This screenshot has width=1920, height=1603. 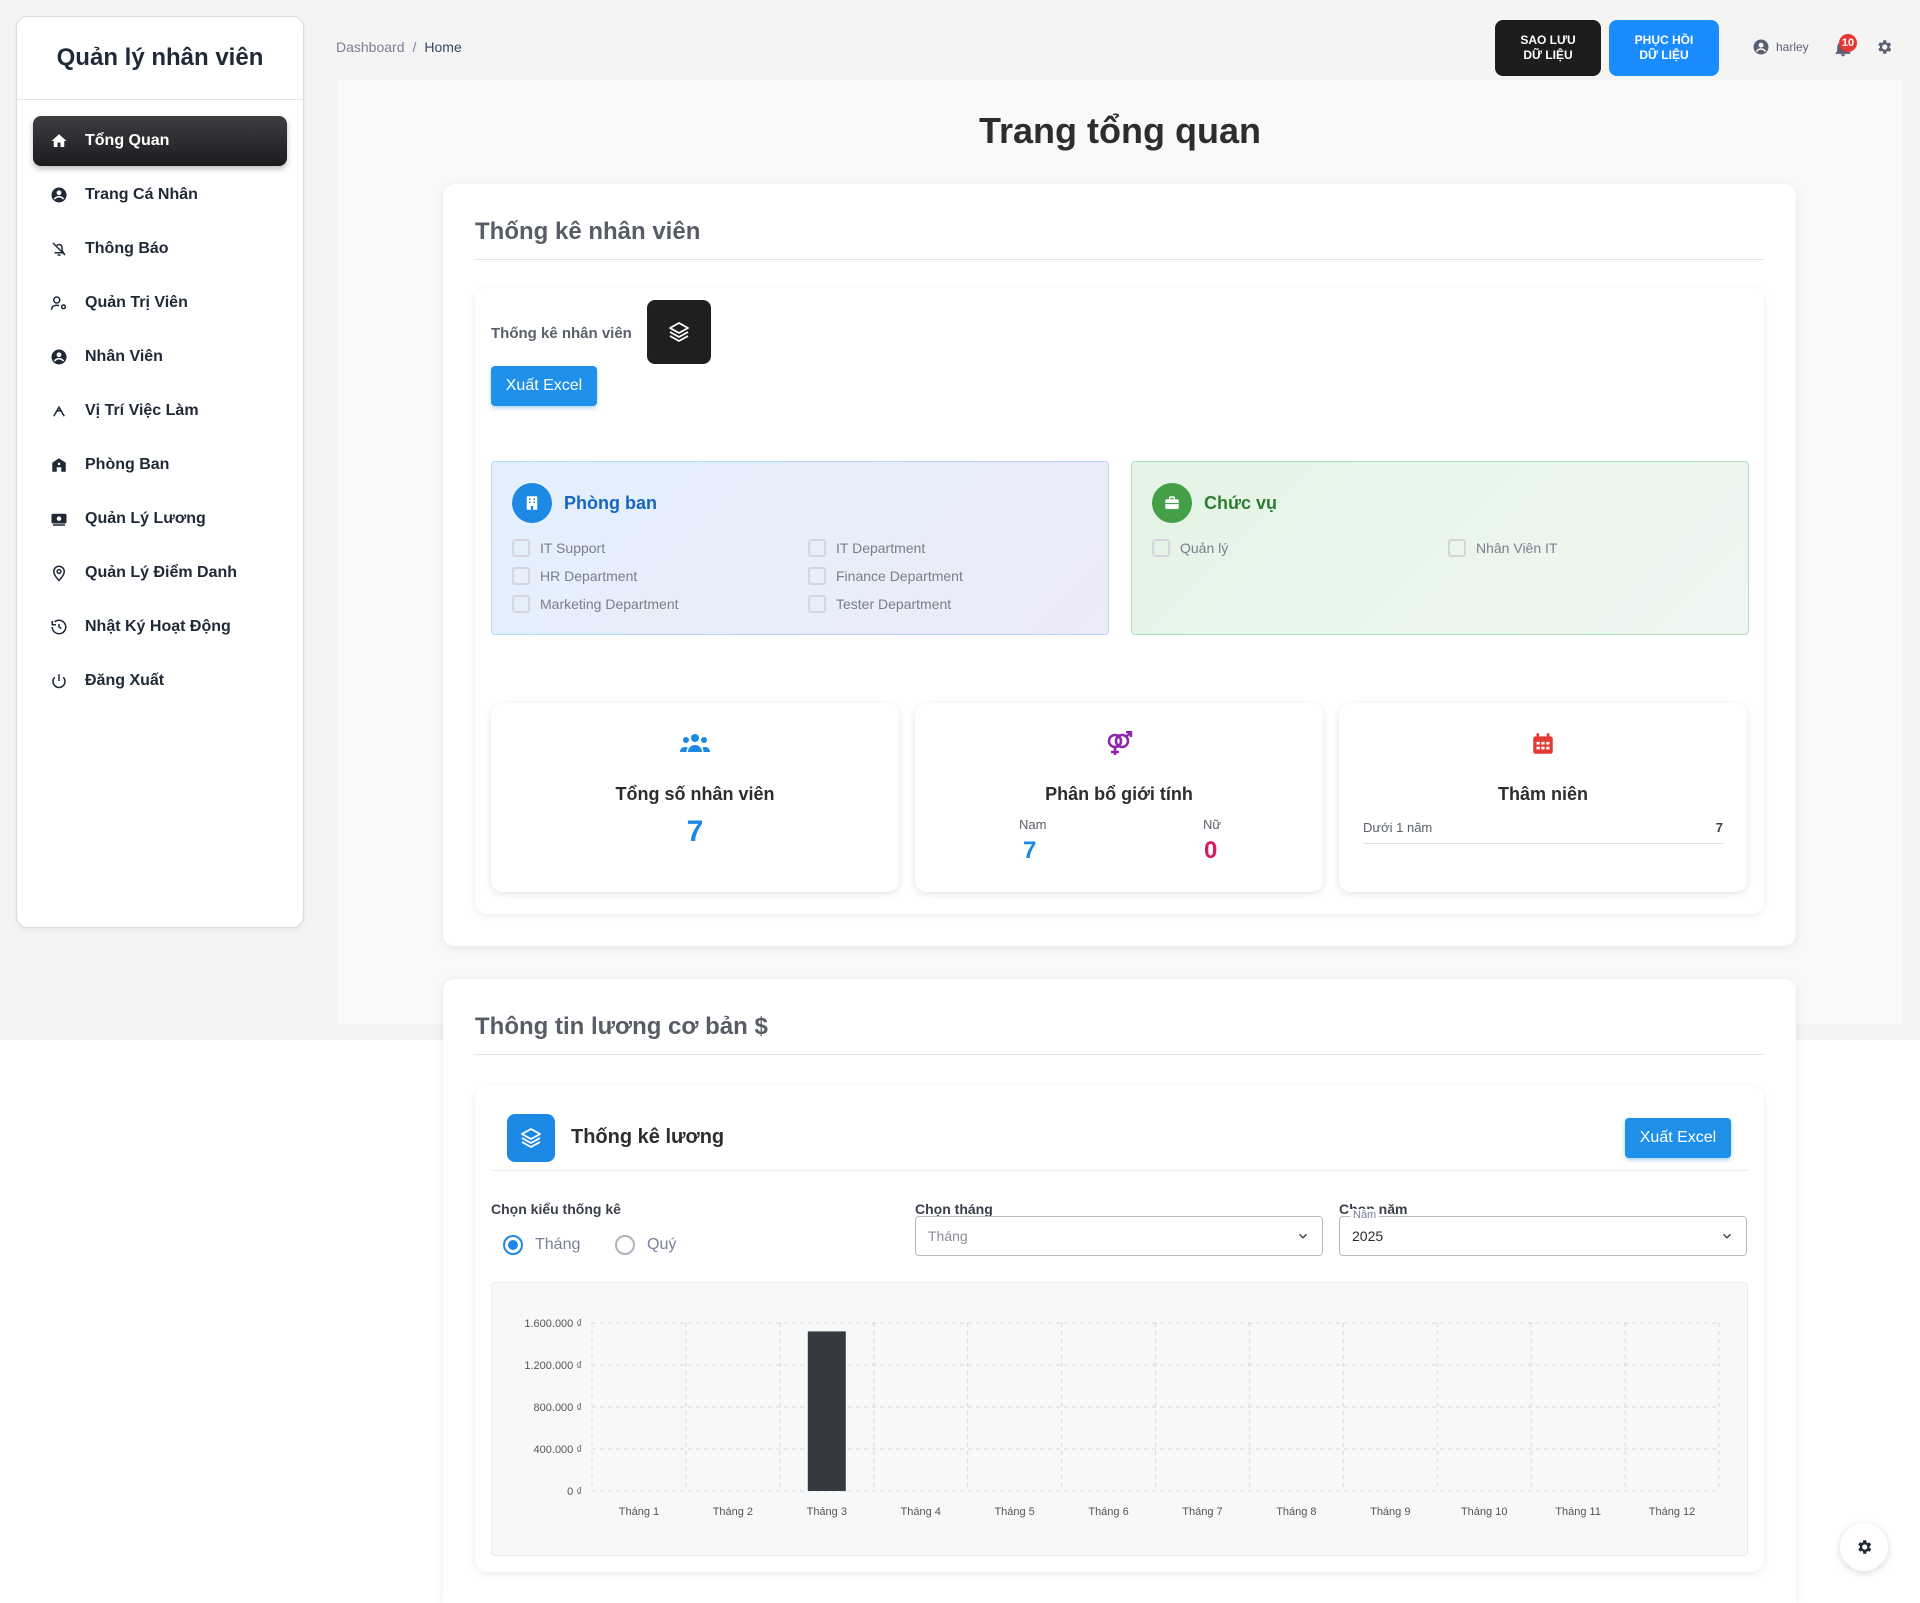 I want to click on floating-settings-button, so click(x=1864, y=1547).